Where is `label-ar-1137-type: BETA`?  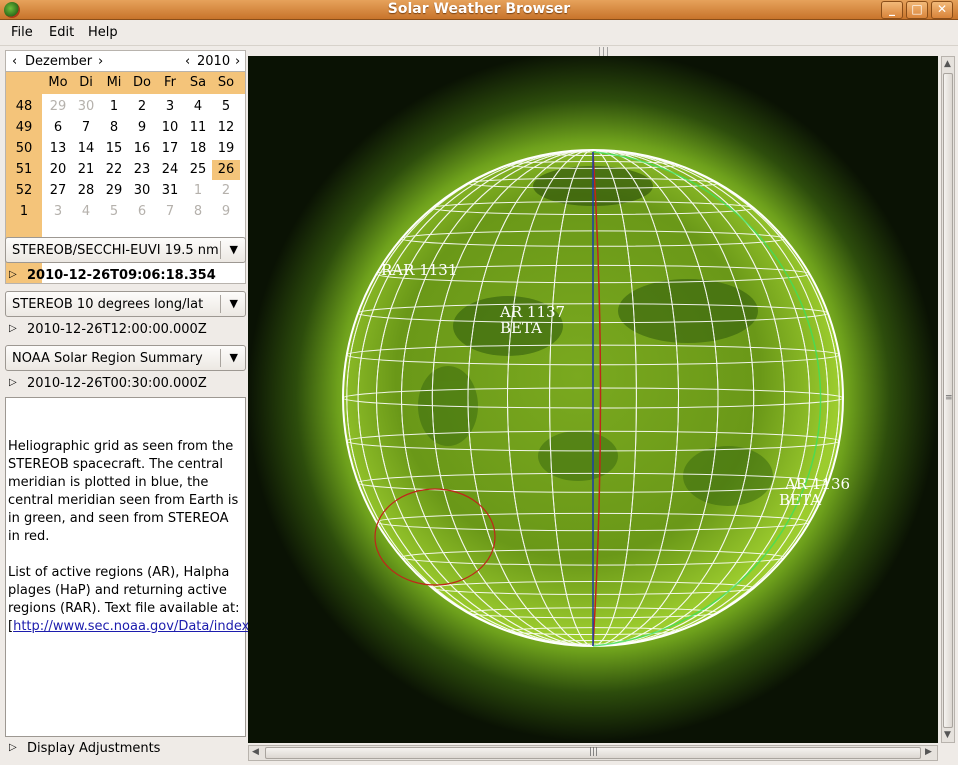 label-ar-1137-type: BETA is located at coordinates (521, 328).